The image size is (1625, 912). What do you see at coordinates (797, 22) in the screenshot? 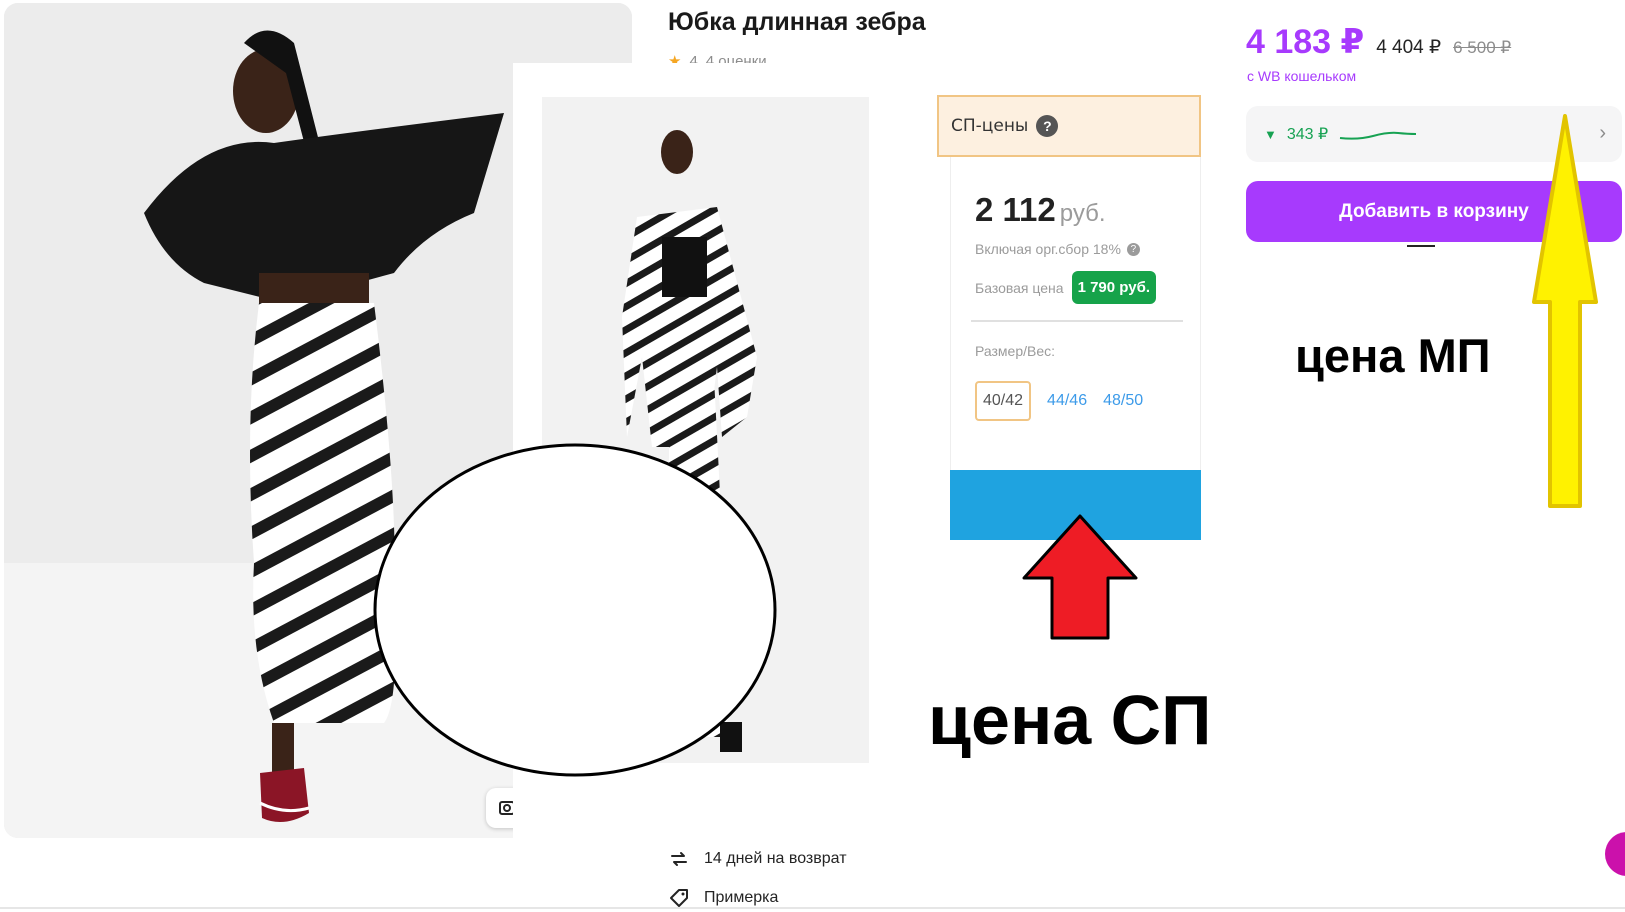
I see `product-title: Юбка длинная зебра` at bounding box center [797, 22].